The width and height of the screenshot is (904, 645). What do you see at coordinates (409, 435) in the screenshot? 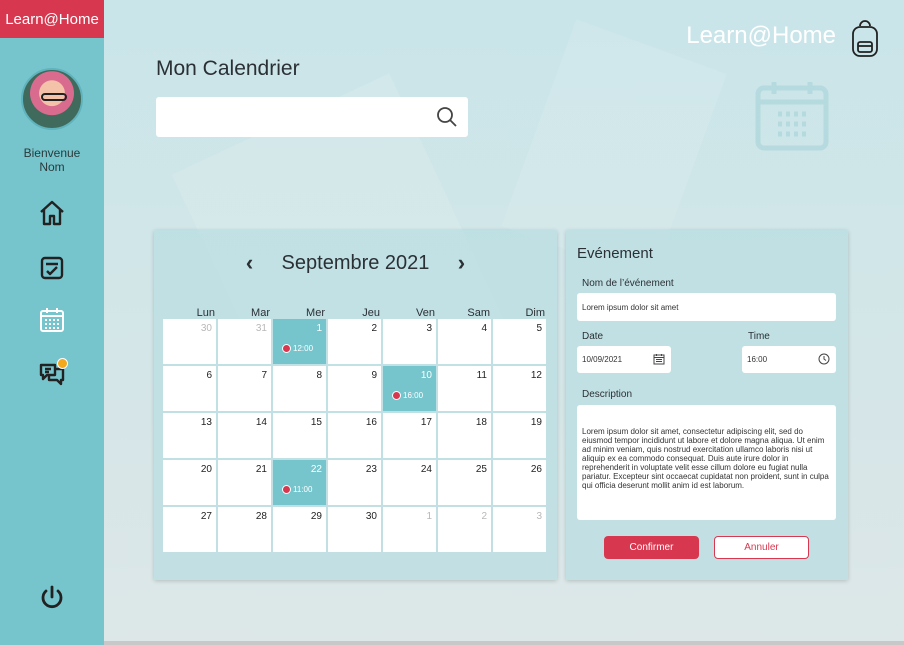
I see `calendar-day: 17` at bounding box center [409, 435].